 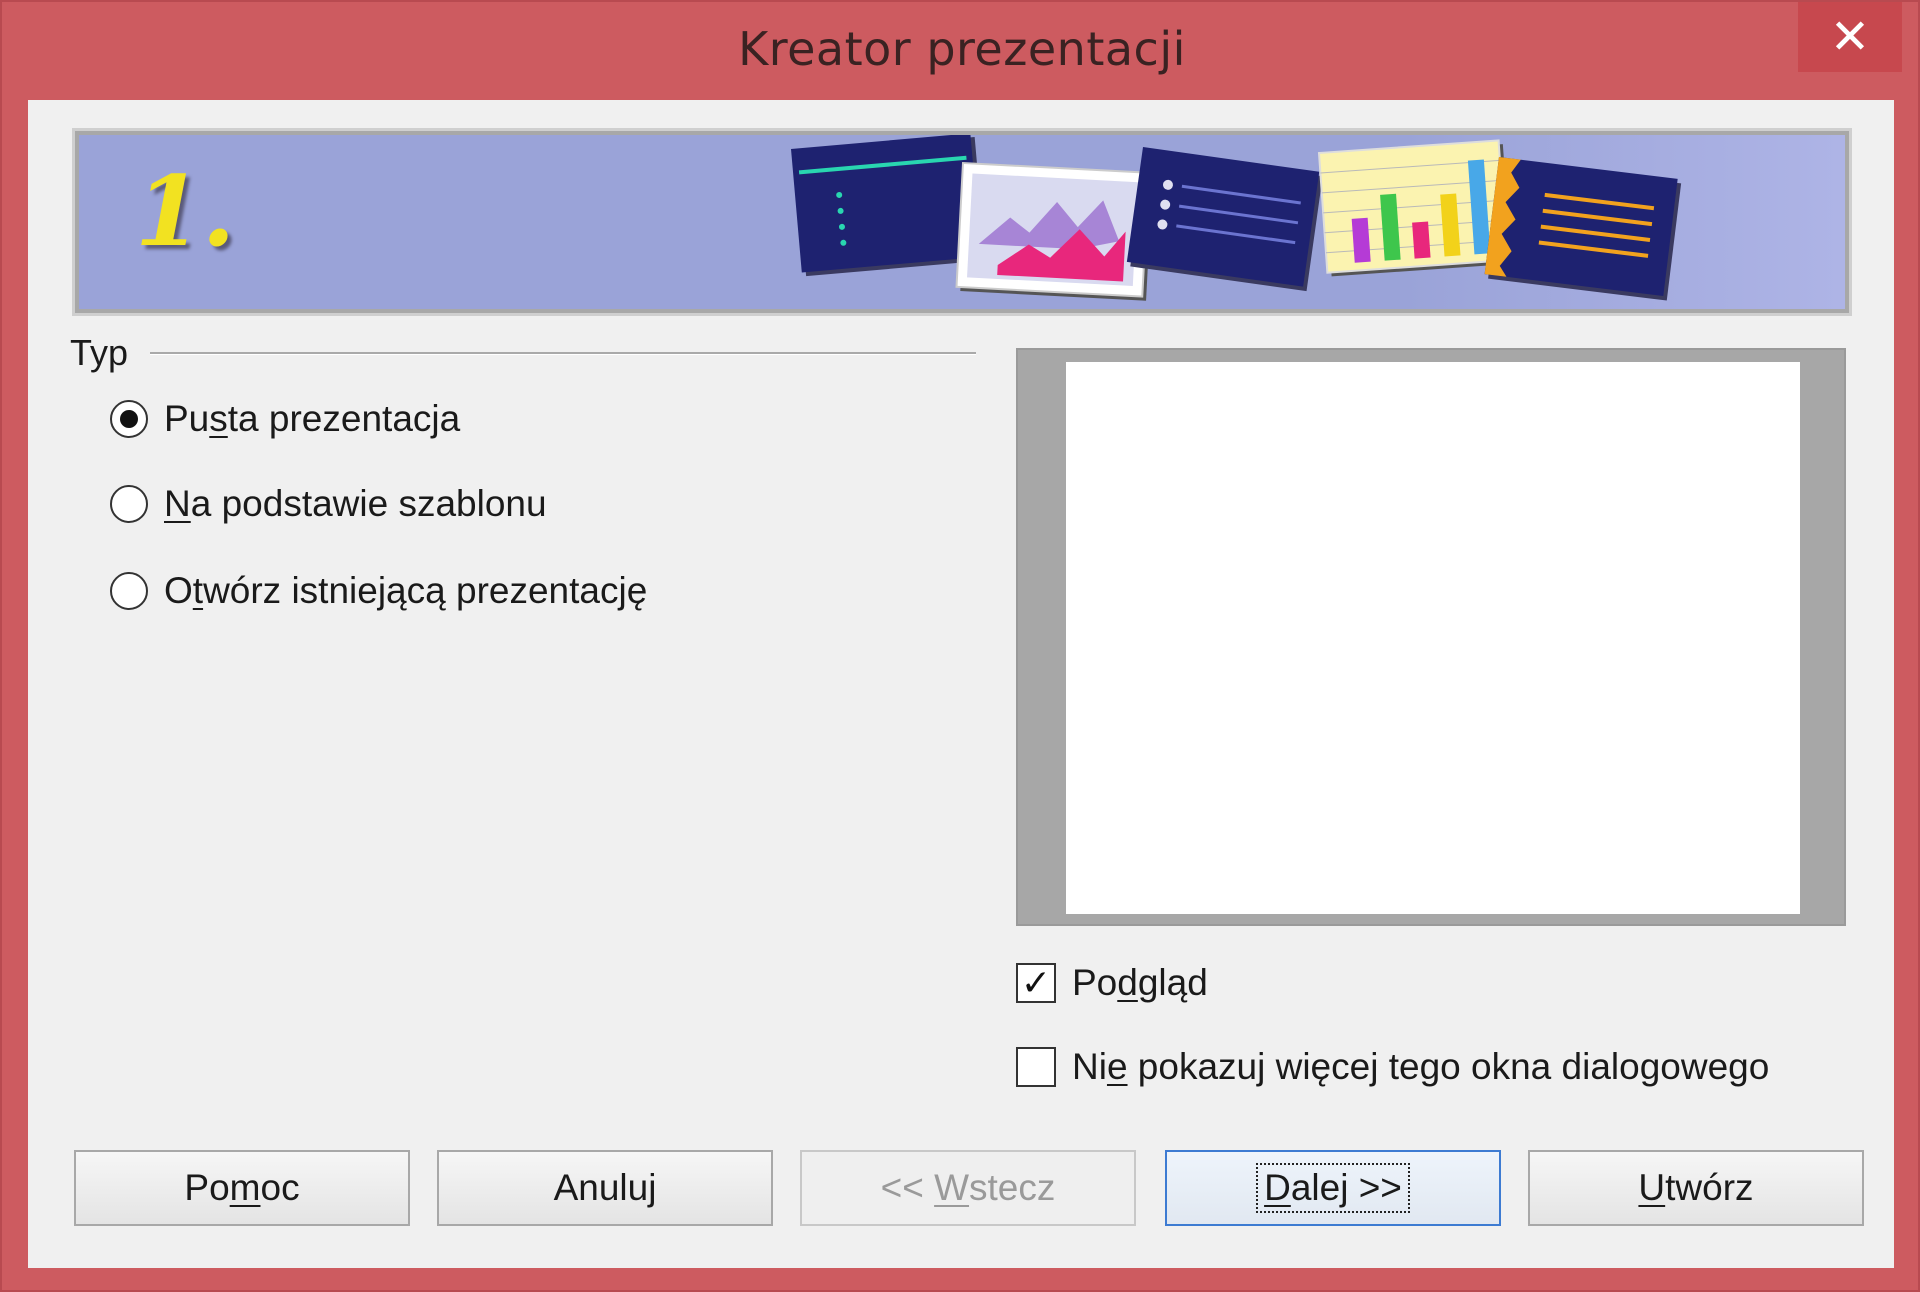 What do you see at coordinates (1036, 1067) in the screenshot?
I see `dont-show-checkbox` at bounding box center [1036, 1067].